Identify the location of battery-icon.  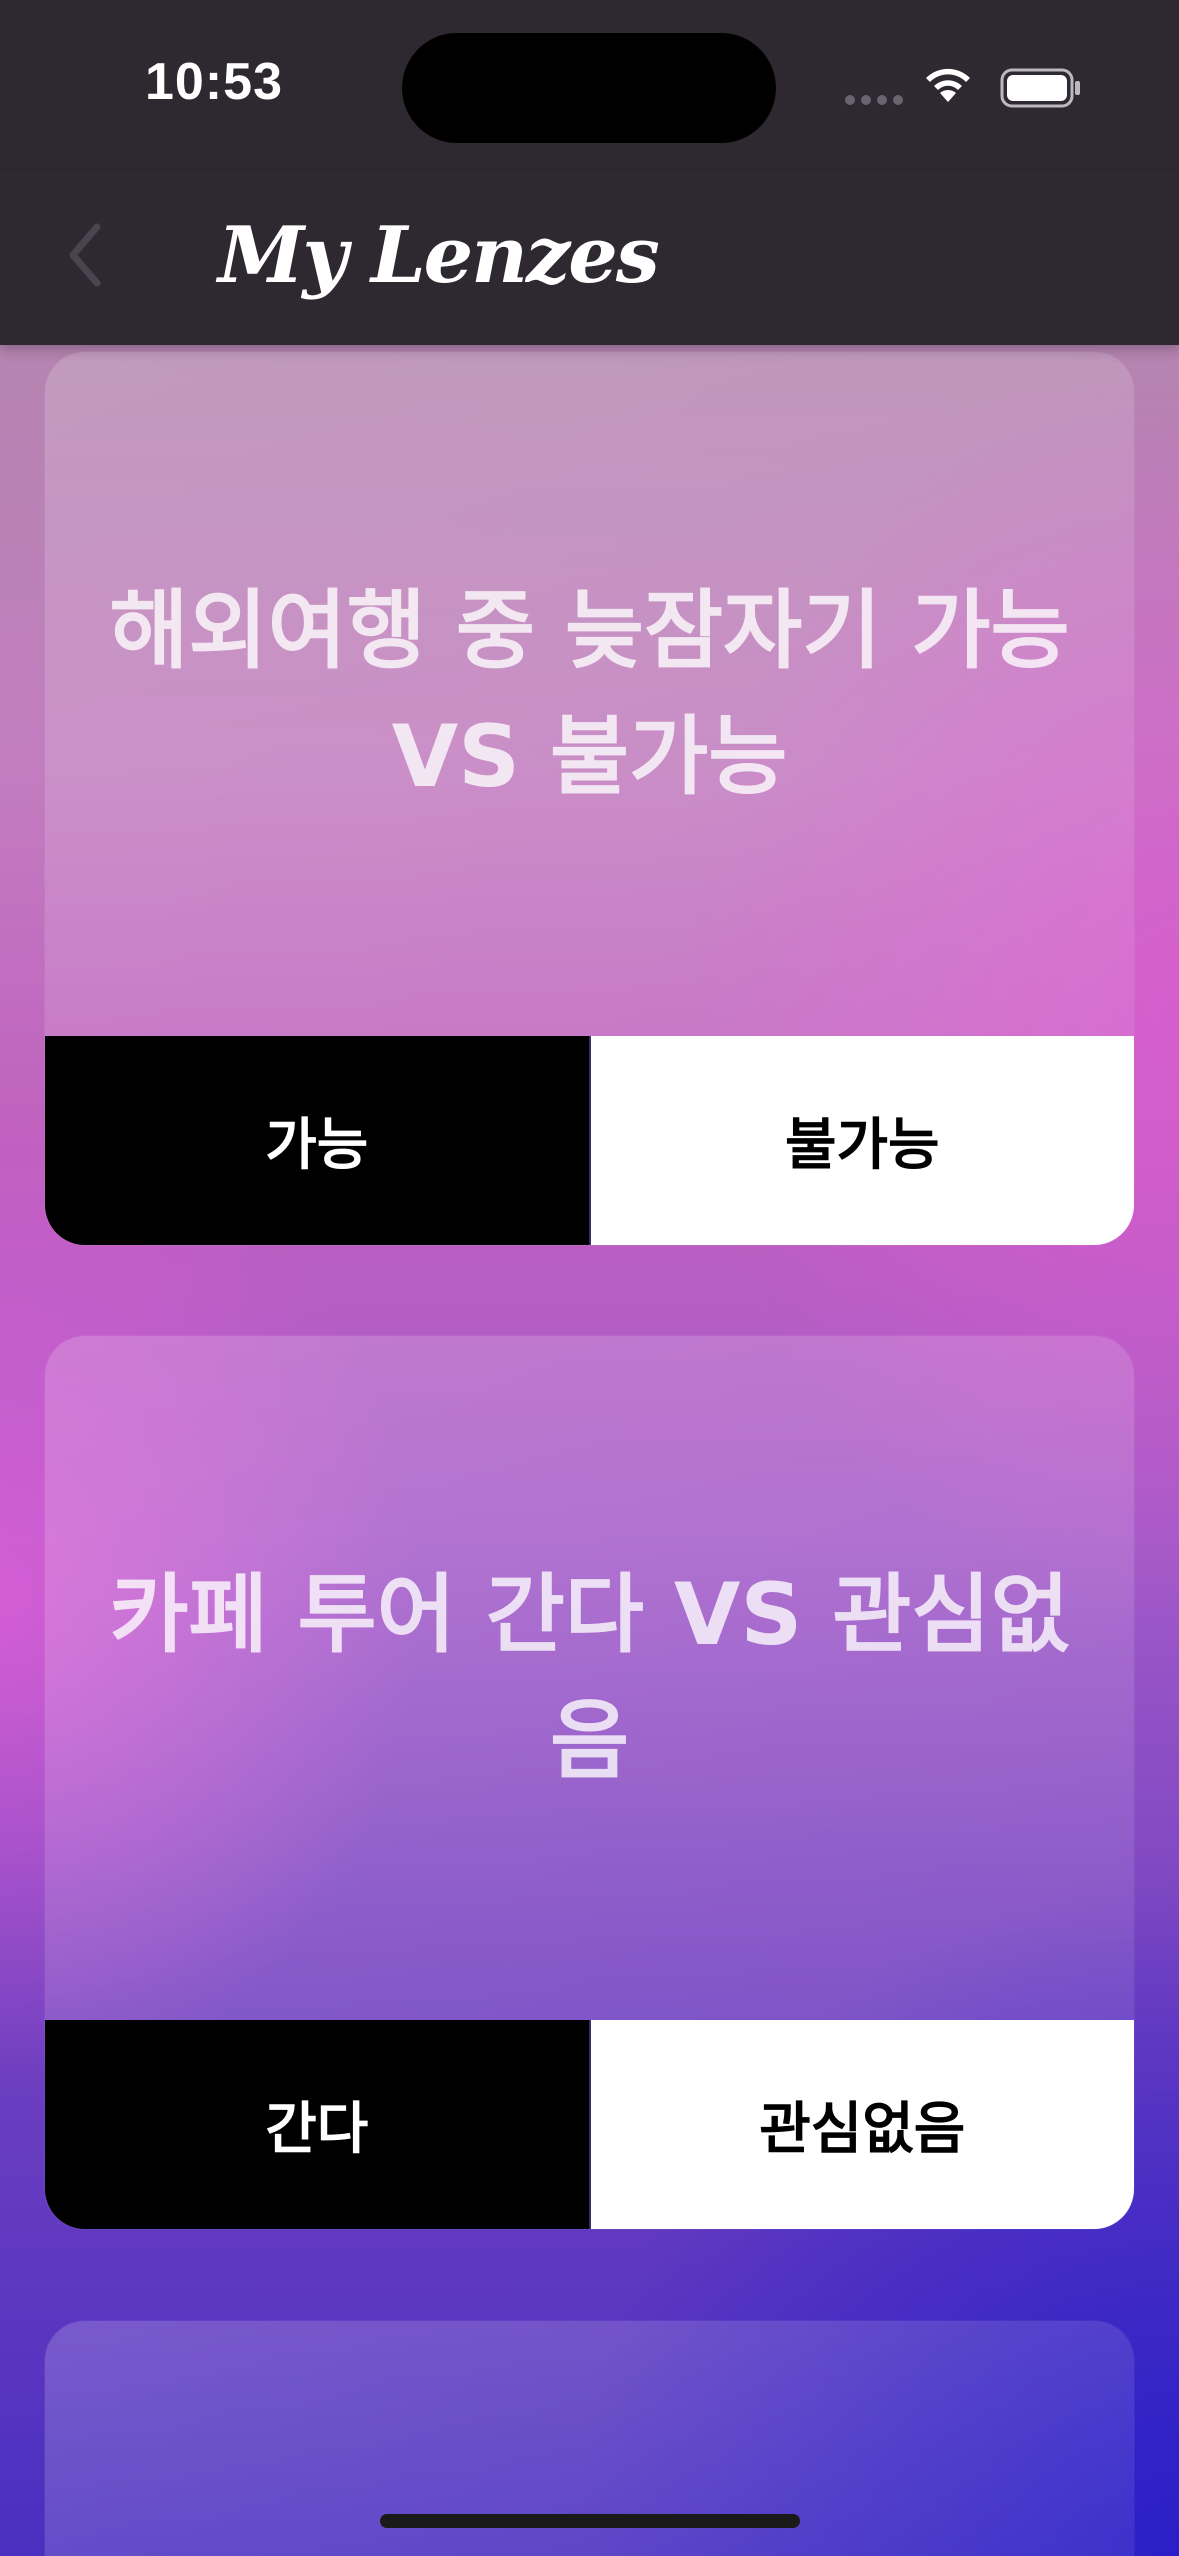
(1040, 88).